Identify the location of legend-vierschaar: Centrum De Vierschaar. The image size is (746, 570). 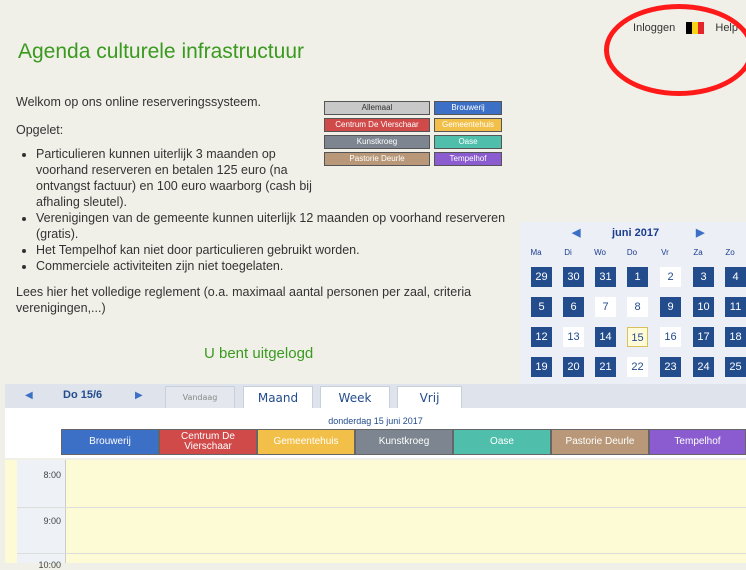
(377, 125).